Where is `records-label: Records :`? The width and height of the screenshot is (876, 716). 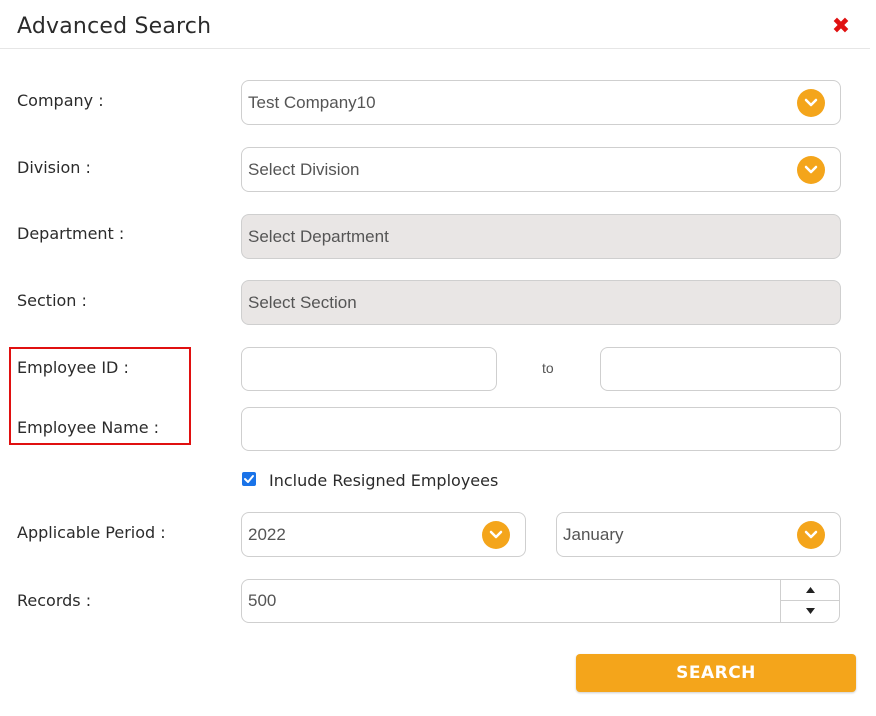 records-label: Records : is located at coordinates (54, 600).